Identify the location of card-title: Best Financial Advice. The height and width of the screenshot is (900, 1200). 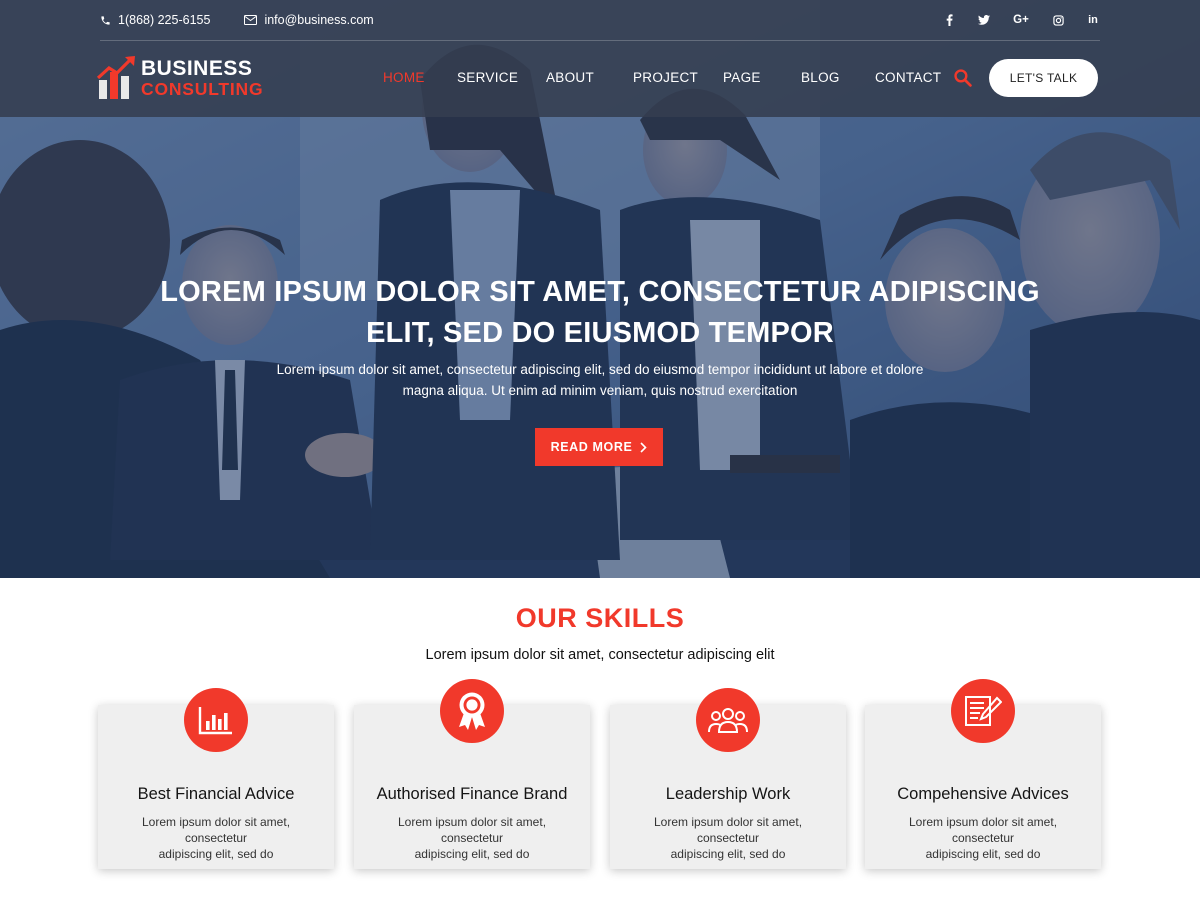
(216, 794).